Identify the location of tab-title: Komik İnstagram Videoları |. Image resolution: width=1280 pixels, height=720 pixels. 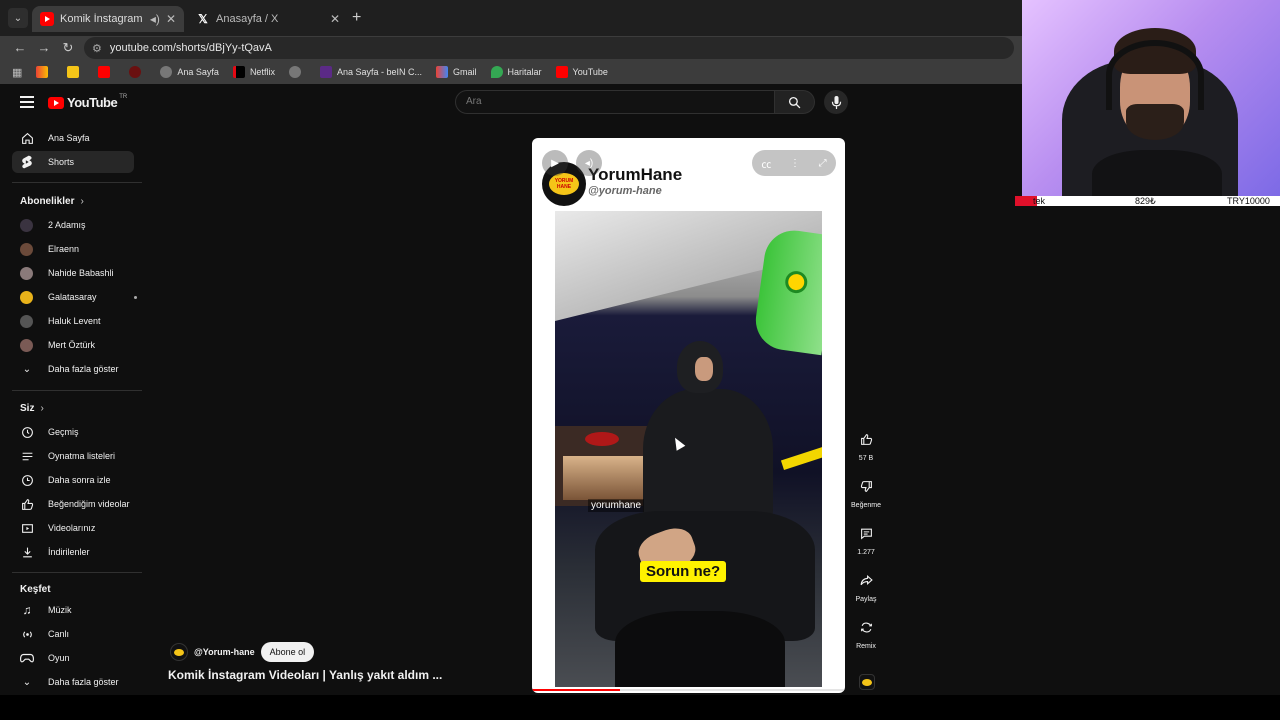
(102, 19).